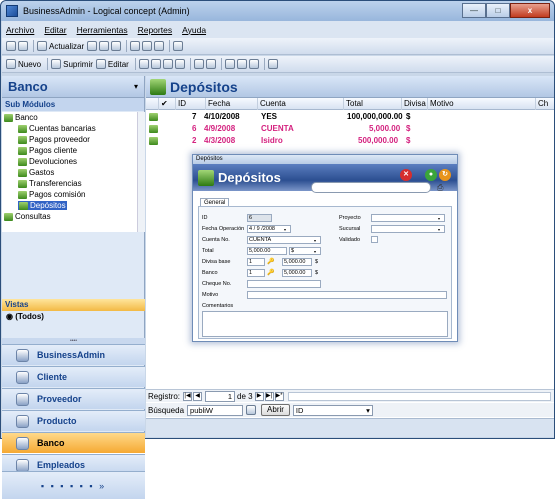 This screenshot has width=555, height=499. Describe the element at coordinates (25, 316) in the screenshot. I see `view-todos-radio: ◉ (Todos)` at that location.